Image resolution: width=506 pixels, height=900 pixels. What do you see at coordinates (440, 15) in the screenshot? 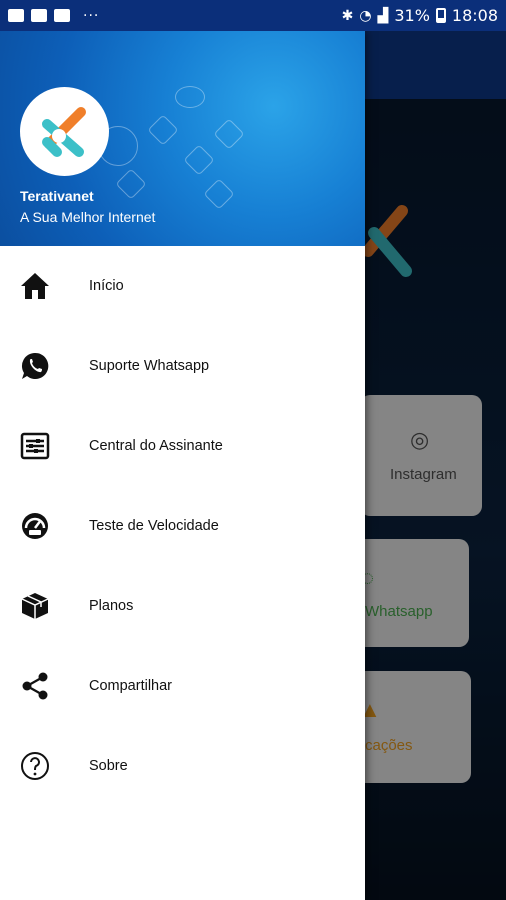
I see `battery-icon` at bounding box center [440, 15].